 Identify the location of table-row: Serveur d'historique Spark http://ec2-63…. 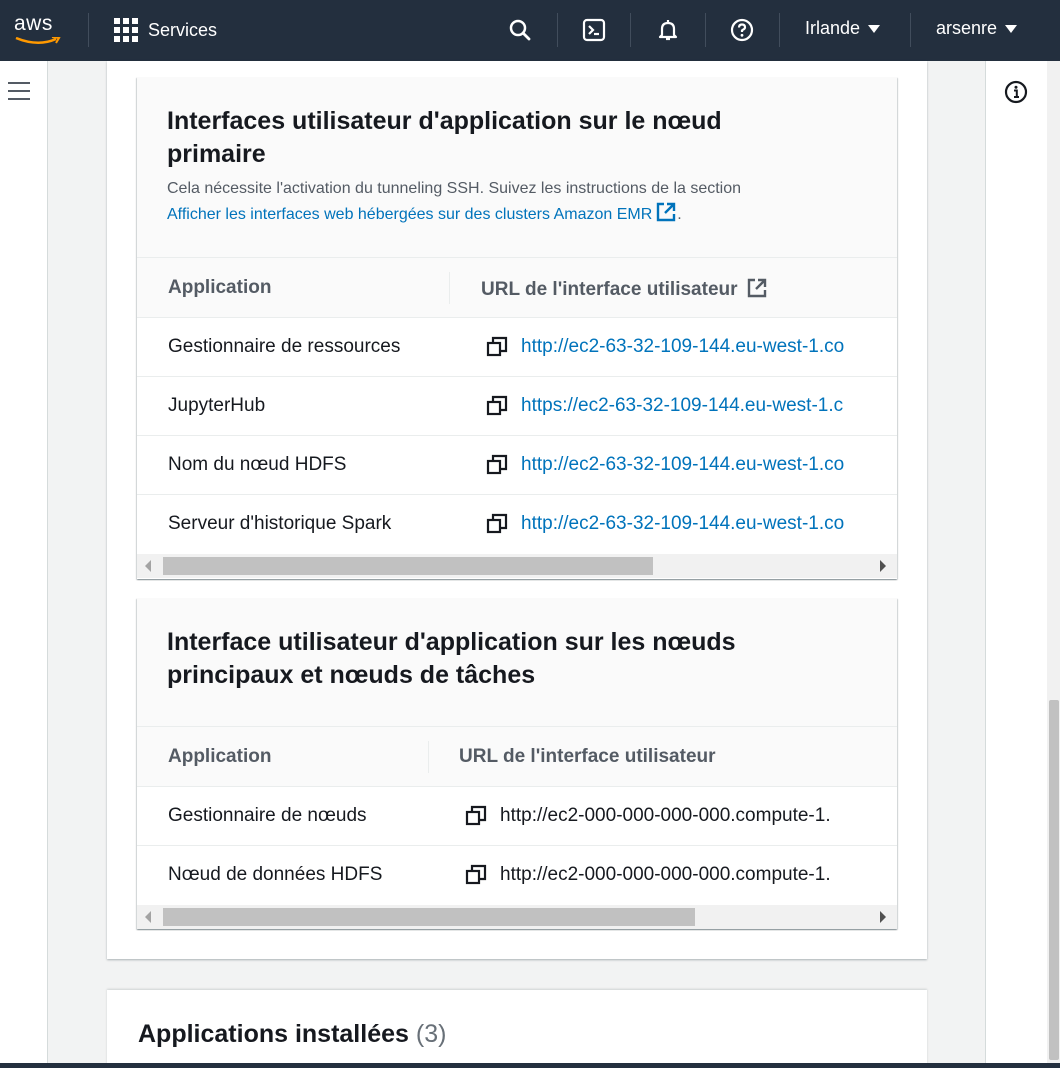
(517, 524).